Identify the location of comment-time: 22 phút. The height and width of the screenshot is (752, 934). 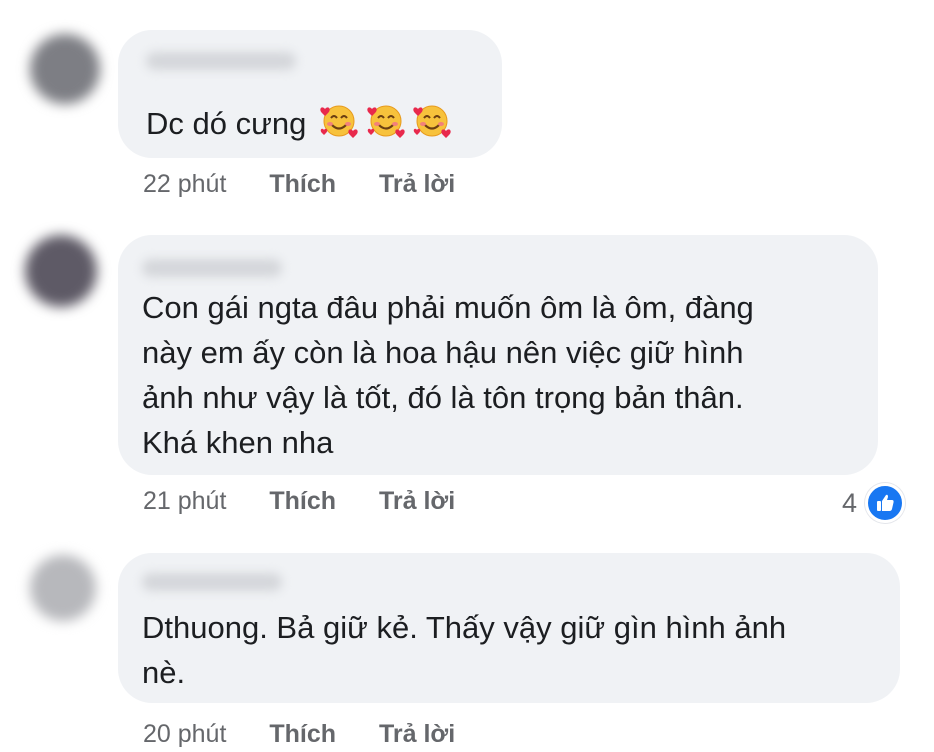
(184, 184).